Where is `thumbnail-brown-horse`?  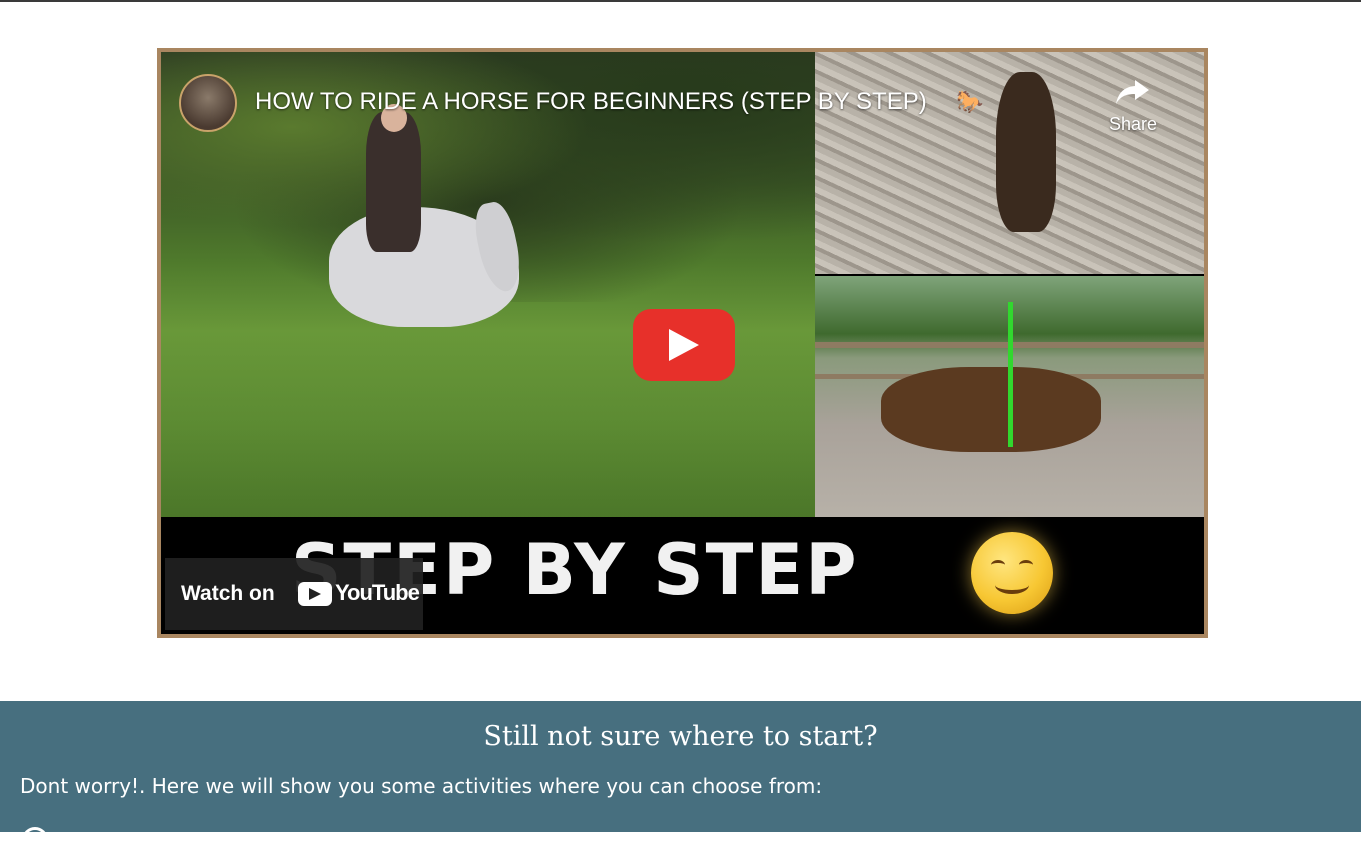 thumbnail-brown-horse is located at coordinates (991, 409).